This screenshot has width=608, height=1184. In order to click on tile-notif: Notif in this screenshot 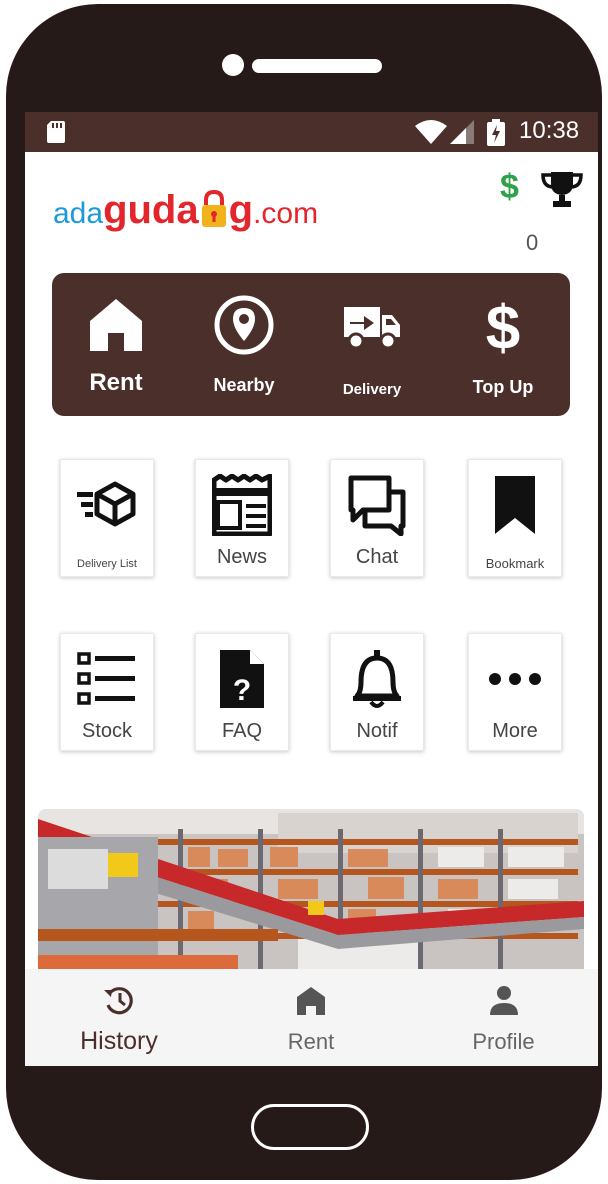, I will do `click(377, 692)`.